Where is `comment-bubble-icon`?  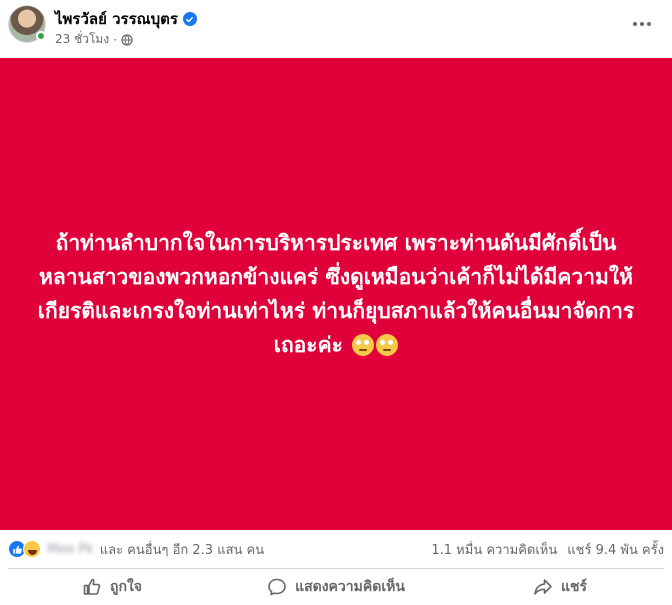 comment-bubble-icon is located at coordinates (277, 587).